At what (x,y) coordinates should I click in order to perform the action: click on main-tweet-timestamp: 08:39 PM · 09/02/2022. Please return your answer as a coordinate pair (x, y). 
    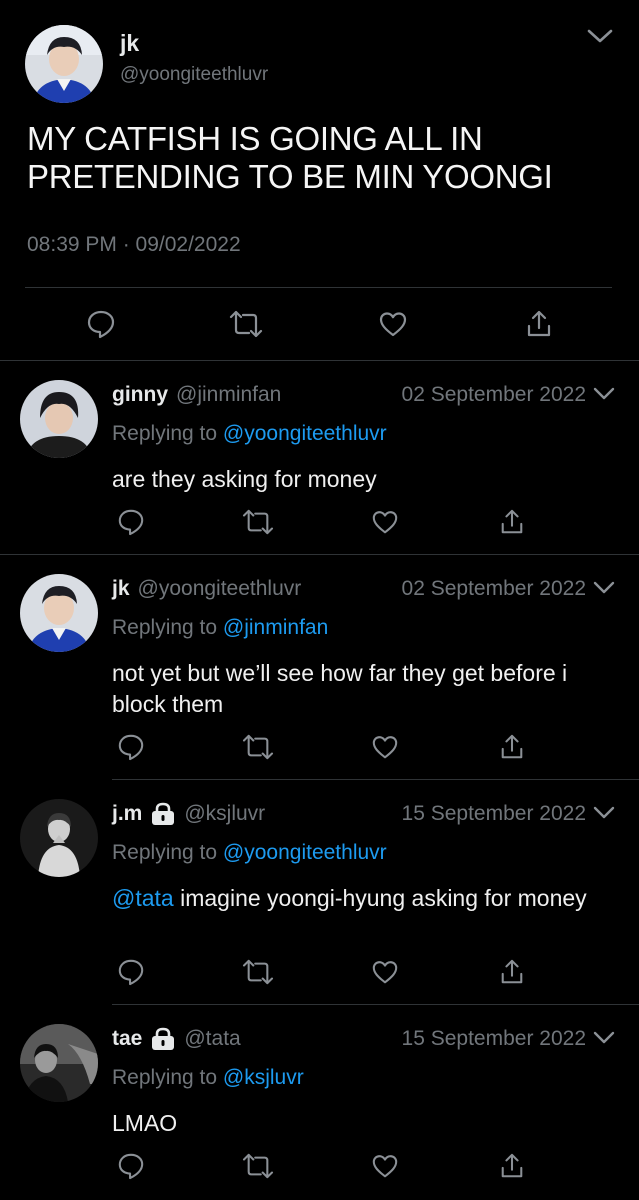
    Looking at the image, I should click on (134, 244).